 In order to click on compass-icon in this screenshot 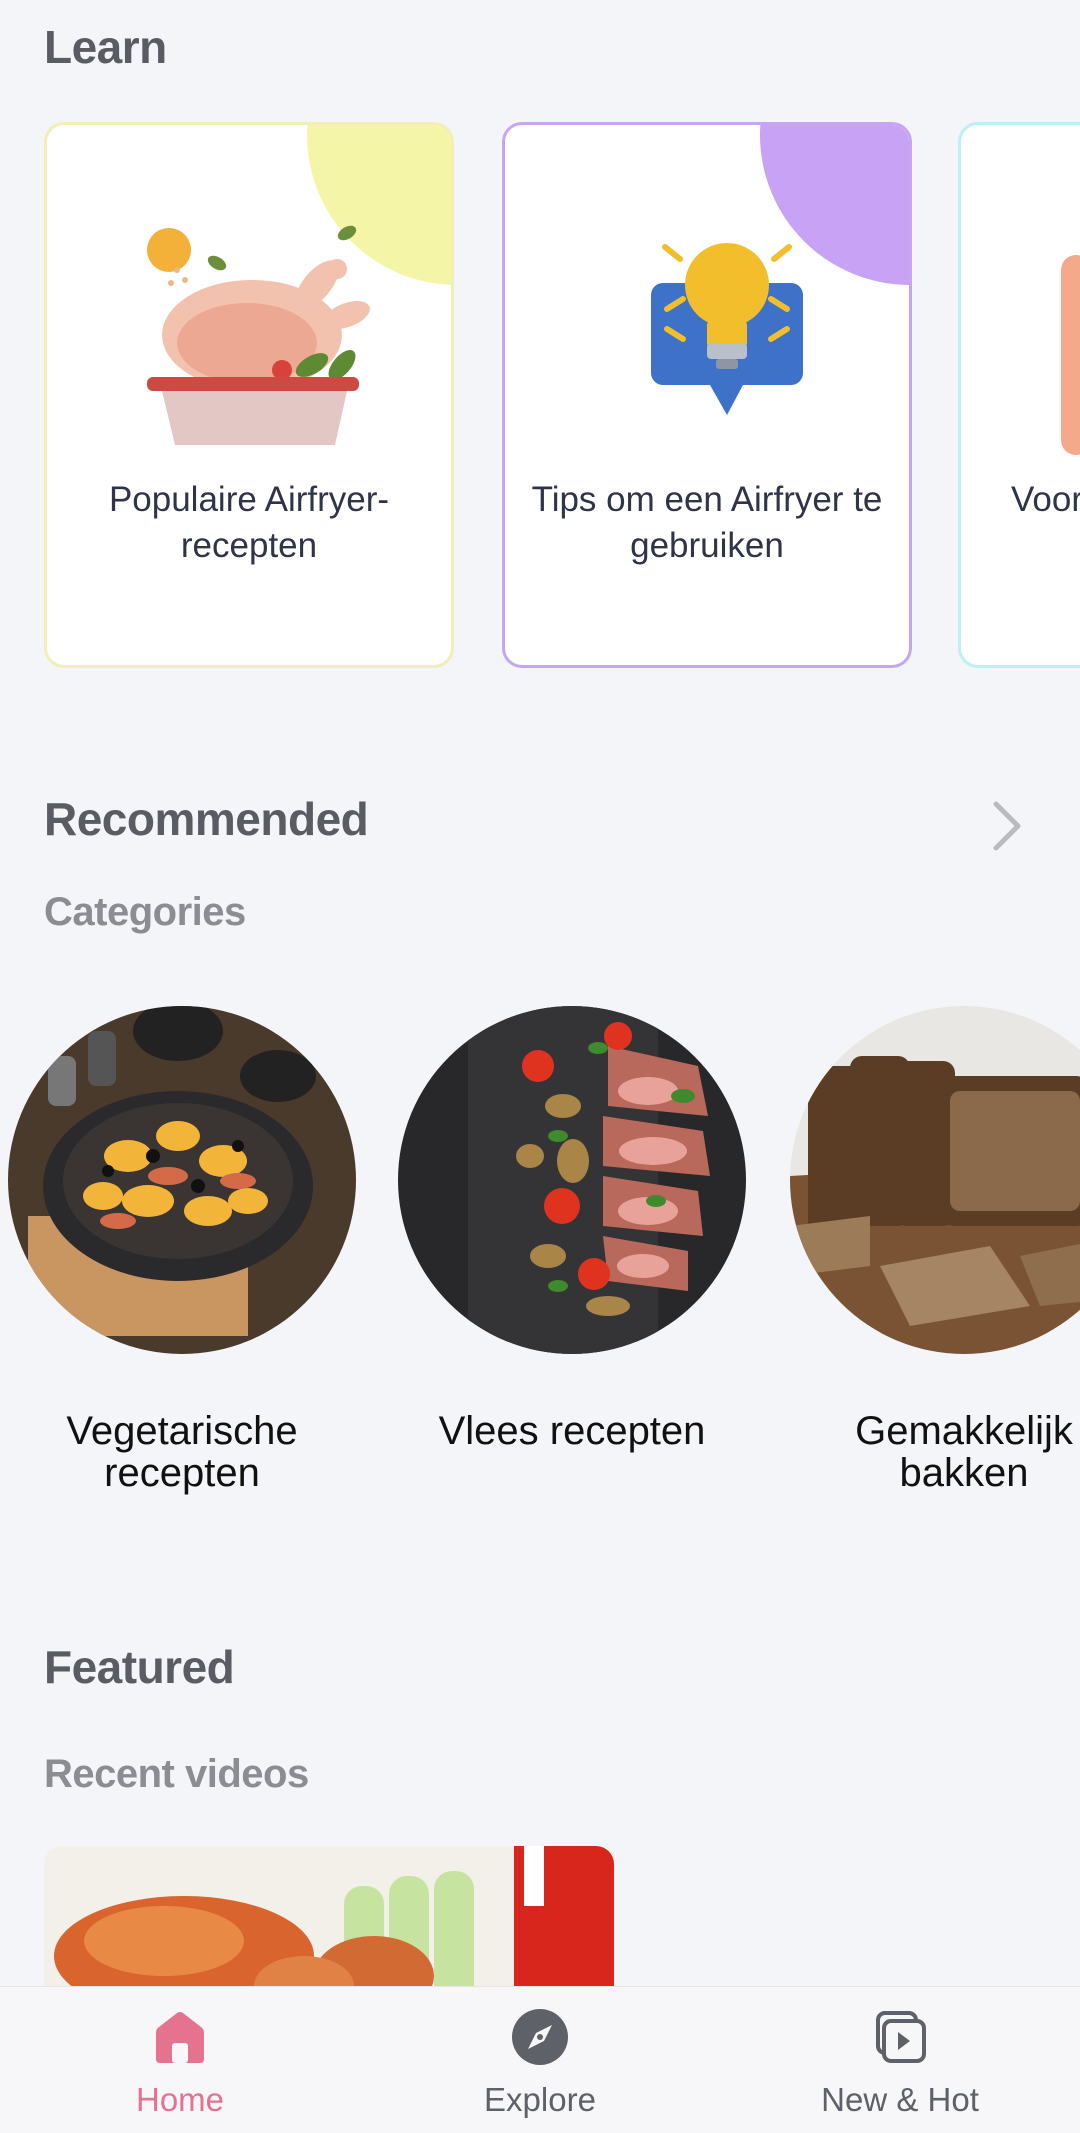, I will do `click(540, 2037)`.